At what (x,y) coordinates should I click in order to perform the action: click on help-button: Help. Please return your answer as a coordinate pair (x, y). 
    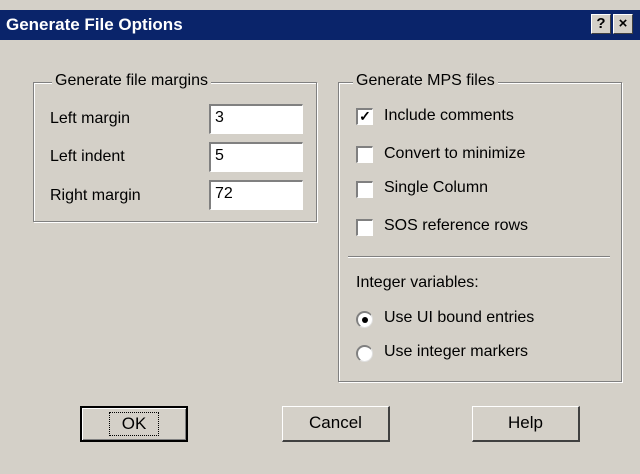
    Looking at the image, I should click on (526, 424).